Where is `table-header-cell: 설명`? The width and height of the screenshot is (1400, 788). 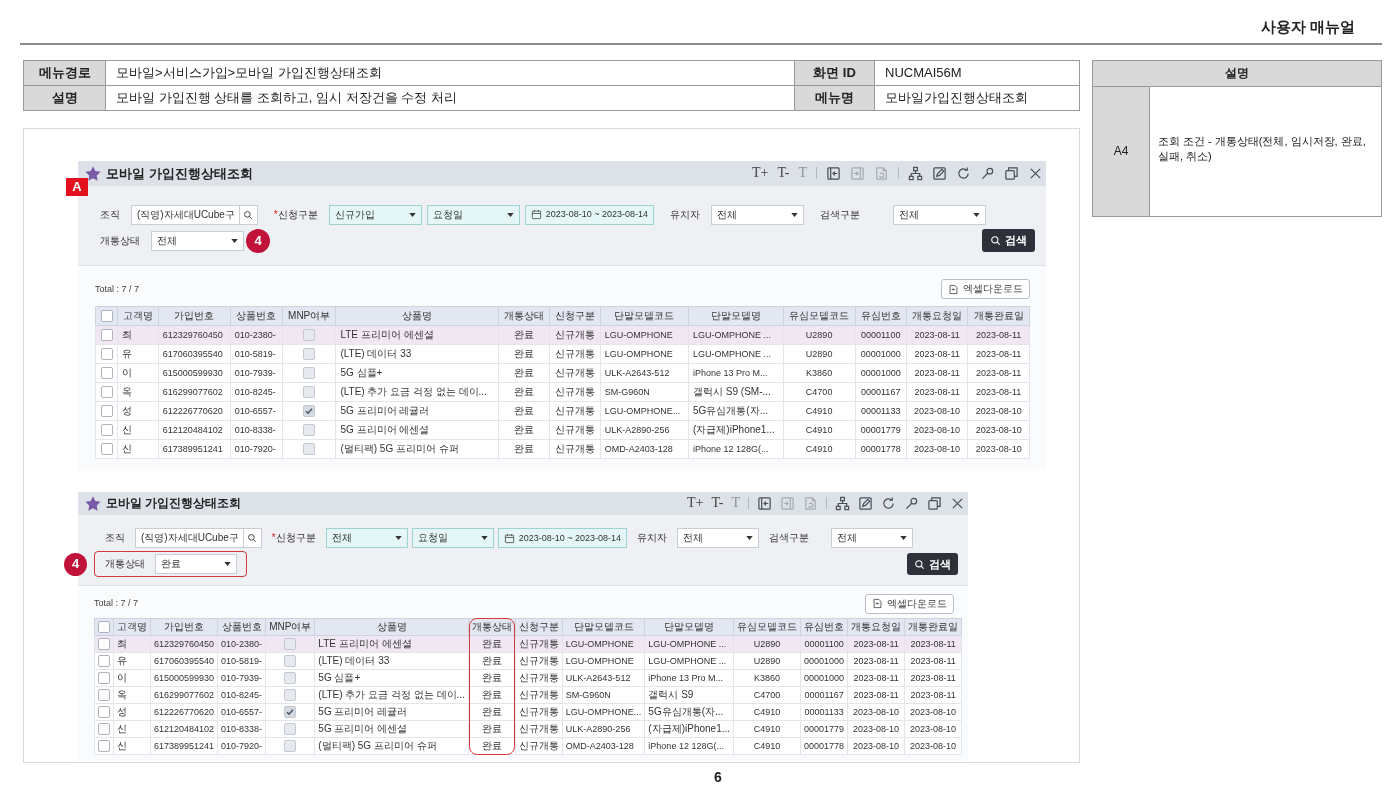 table-header-cell: 설명 is located at coordinates (65, 98).